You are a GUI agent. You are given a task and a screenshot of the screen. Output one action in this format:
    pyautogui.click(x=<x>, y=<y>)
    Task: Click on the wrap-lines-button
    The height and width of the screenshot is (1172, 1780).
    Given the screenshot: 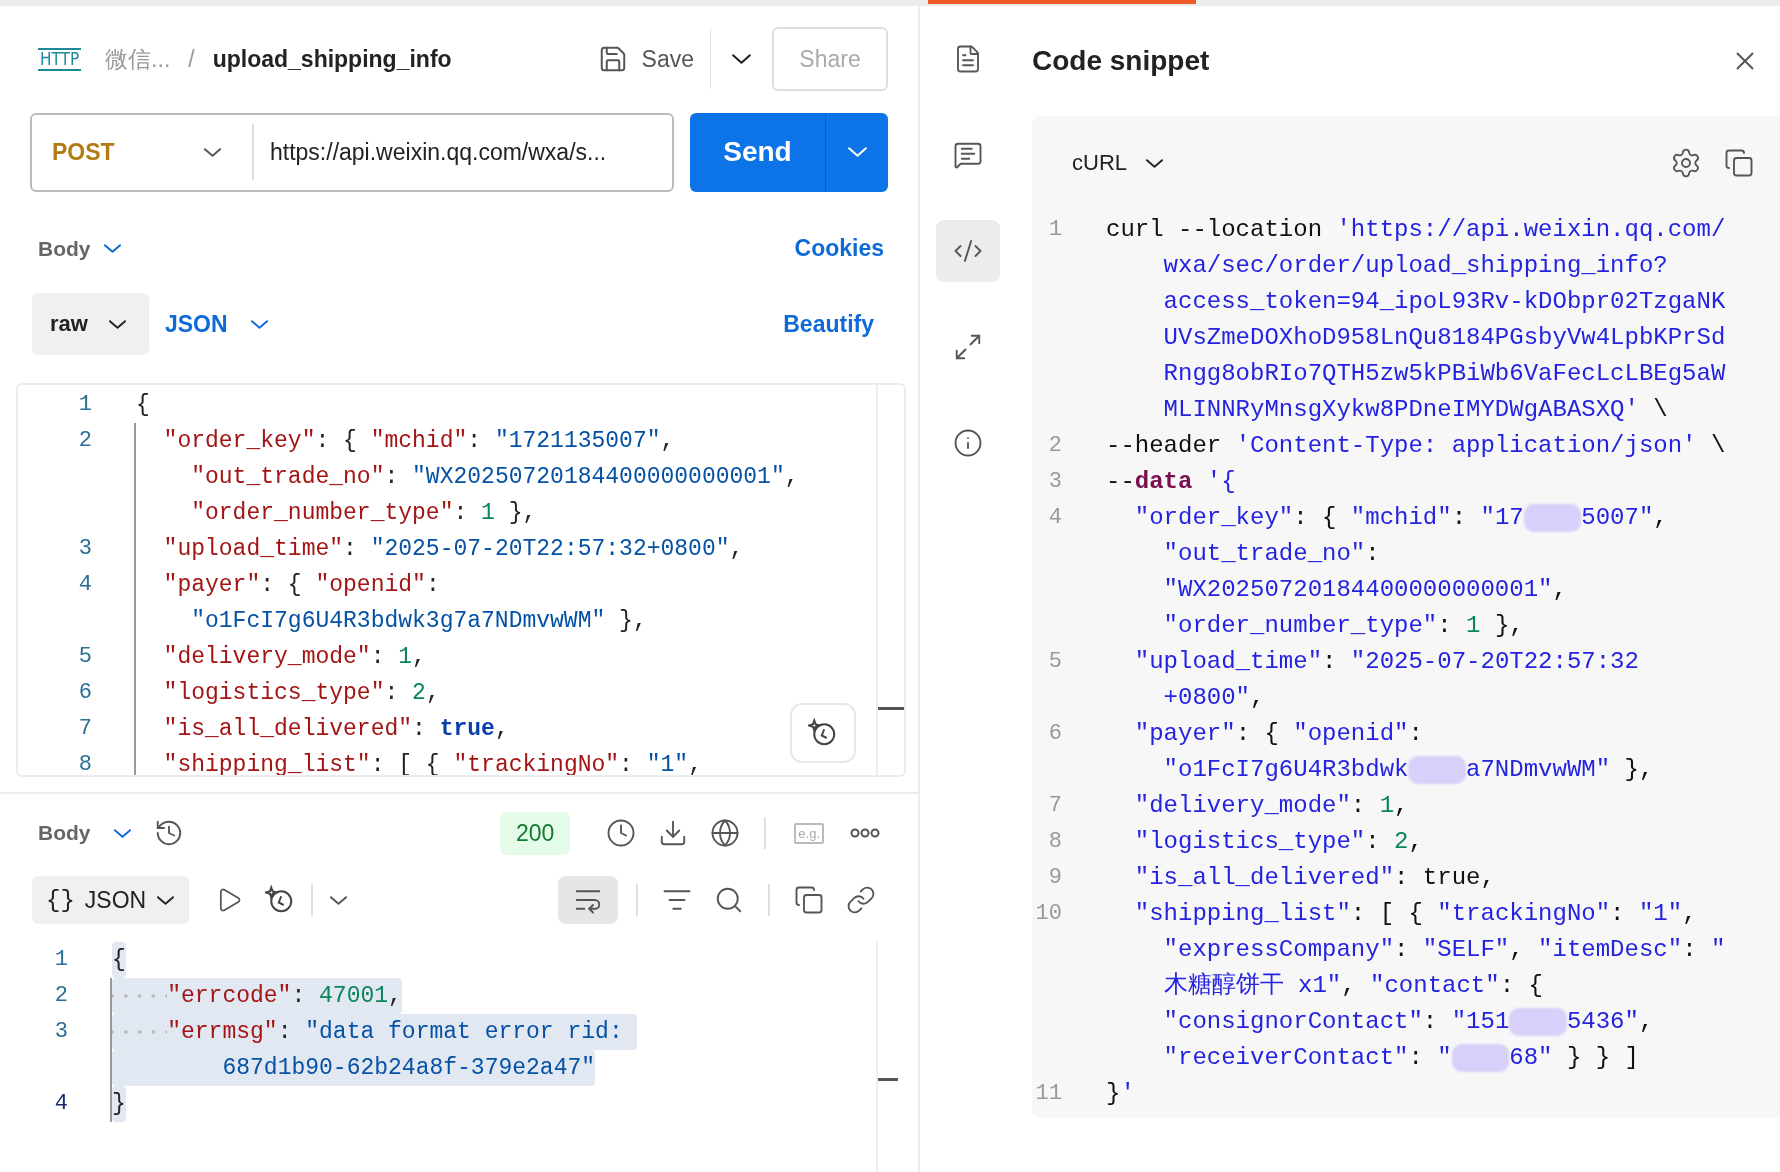 What is the action you would take?
    pyautogui.click(x=588, y=900)
    